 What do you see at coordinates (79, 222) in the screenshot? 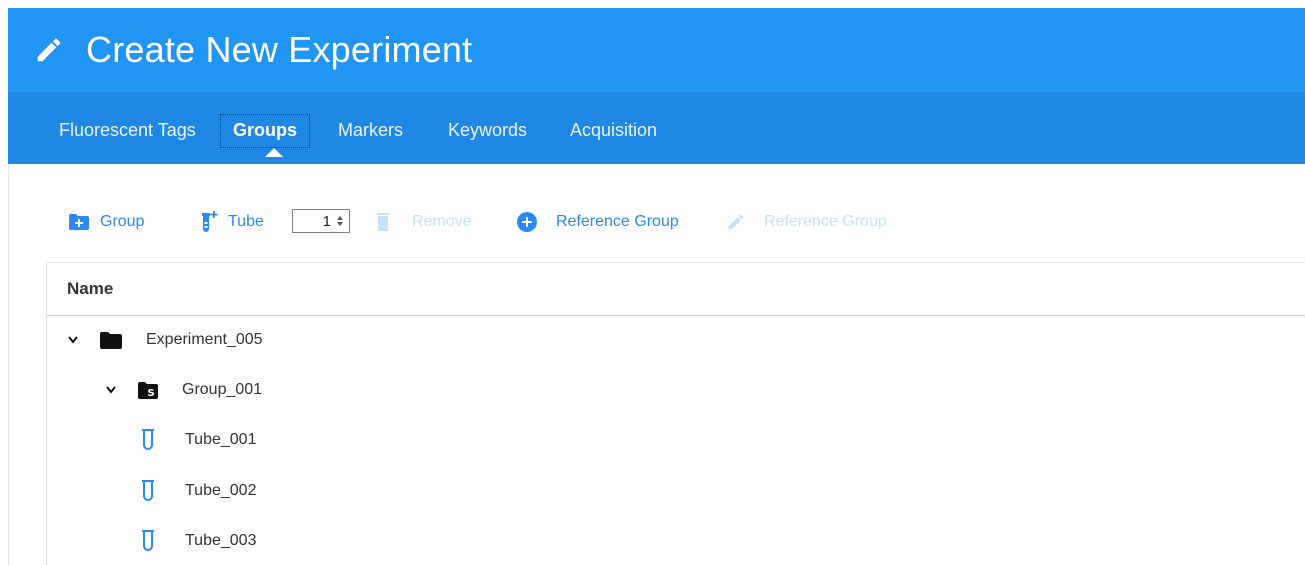
I see `folder-plus-icon` at bounding box center [79, 222].